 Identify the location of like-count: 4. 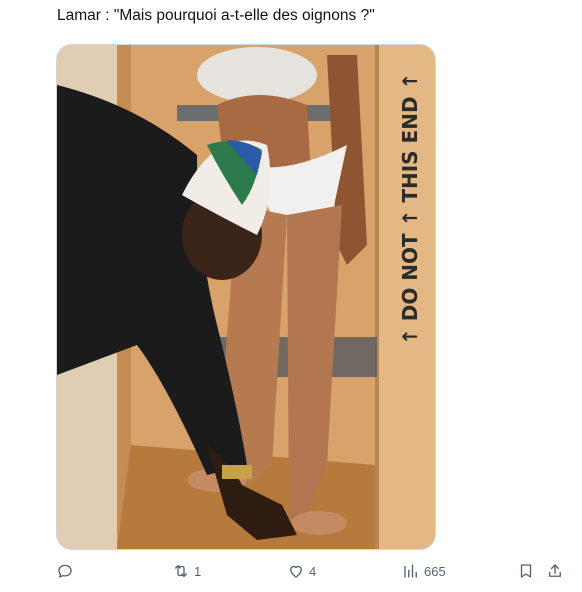
(313, 571).